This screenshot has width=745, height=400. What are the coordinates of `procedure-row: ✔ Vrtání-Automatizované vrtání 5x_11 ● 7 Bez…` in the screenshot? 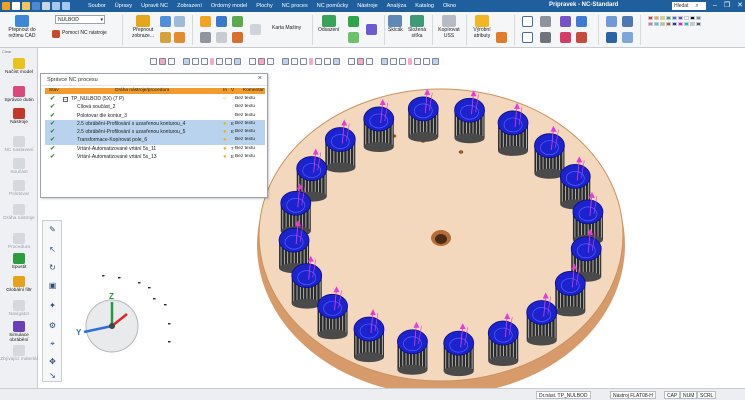 It's located at (155, 149).